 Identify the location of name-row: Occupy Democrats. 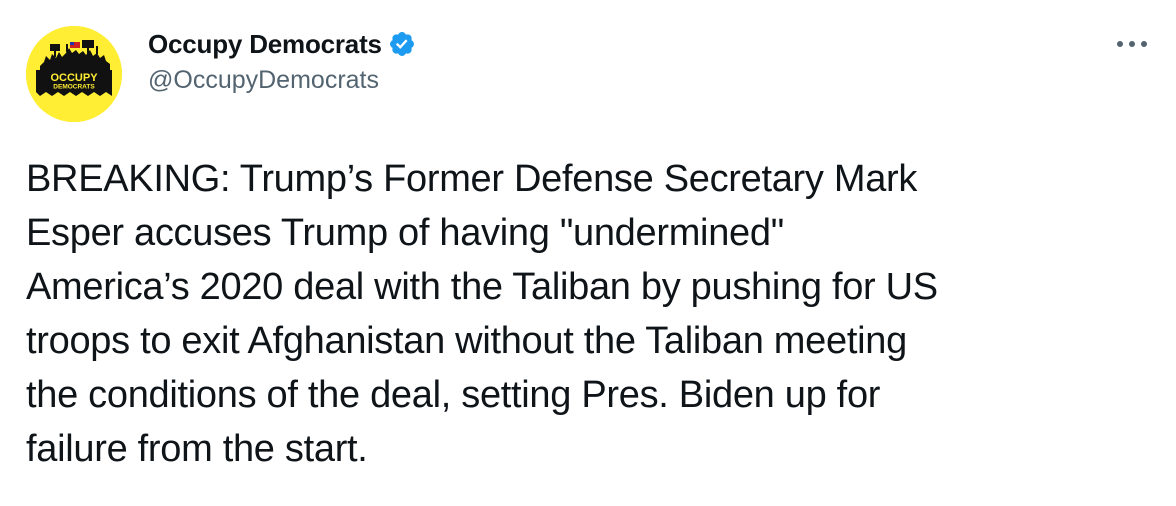
(282, 44).